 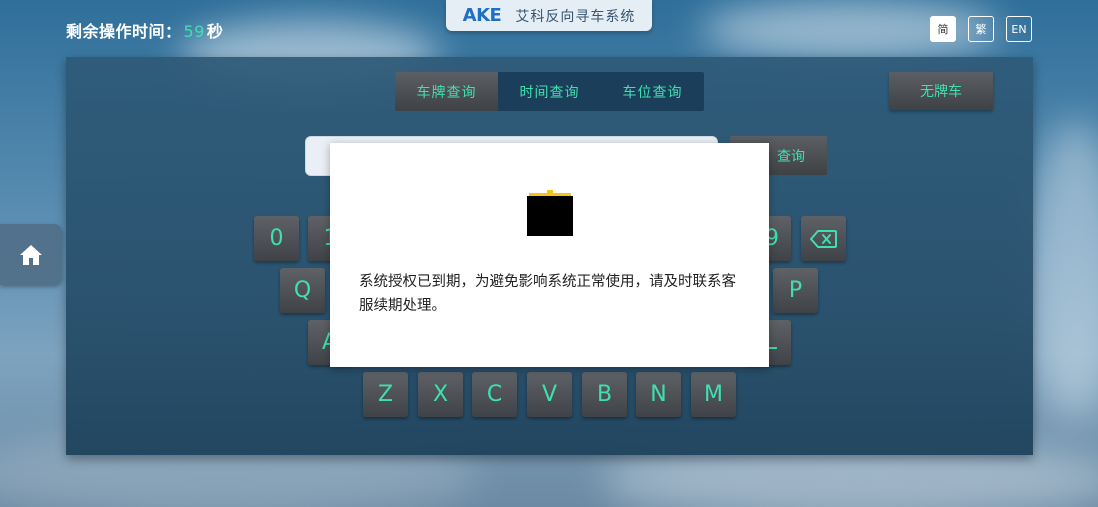 I want to click on brand-logo: AKE, so click(x=482, y=15).